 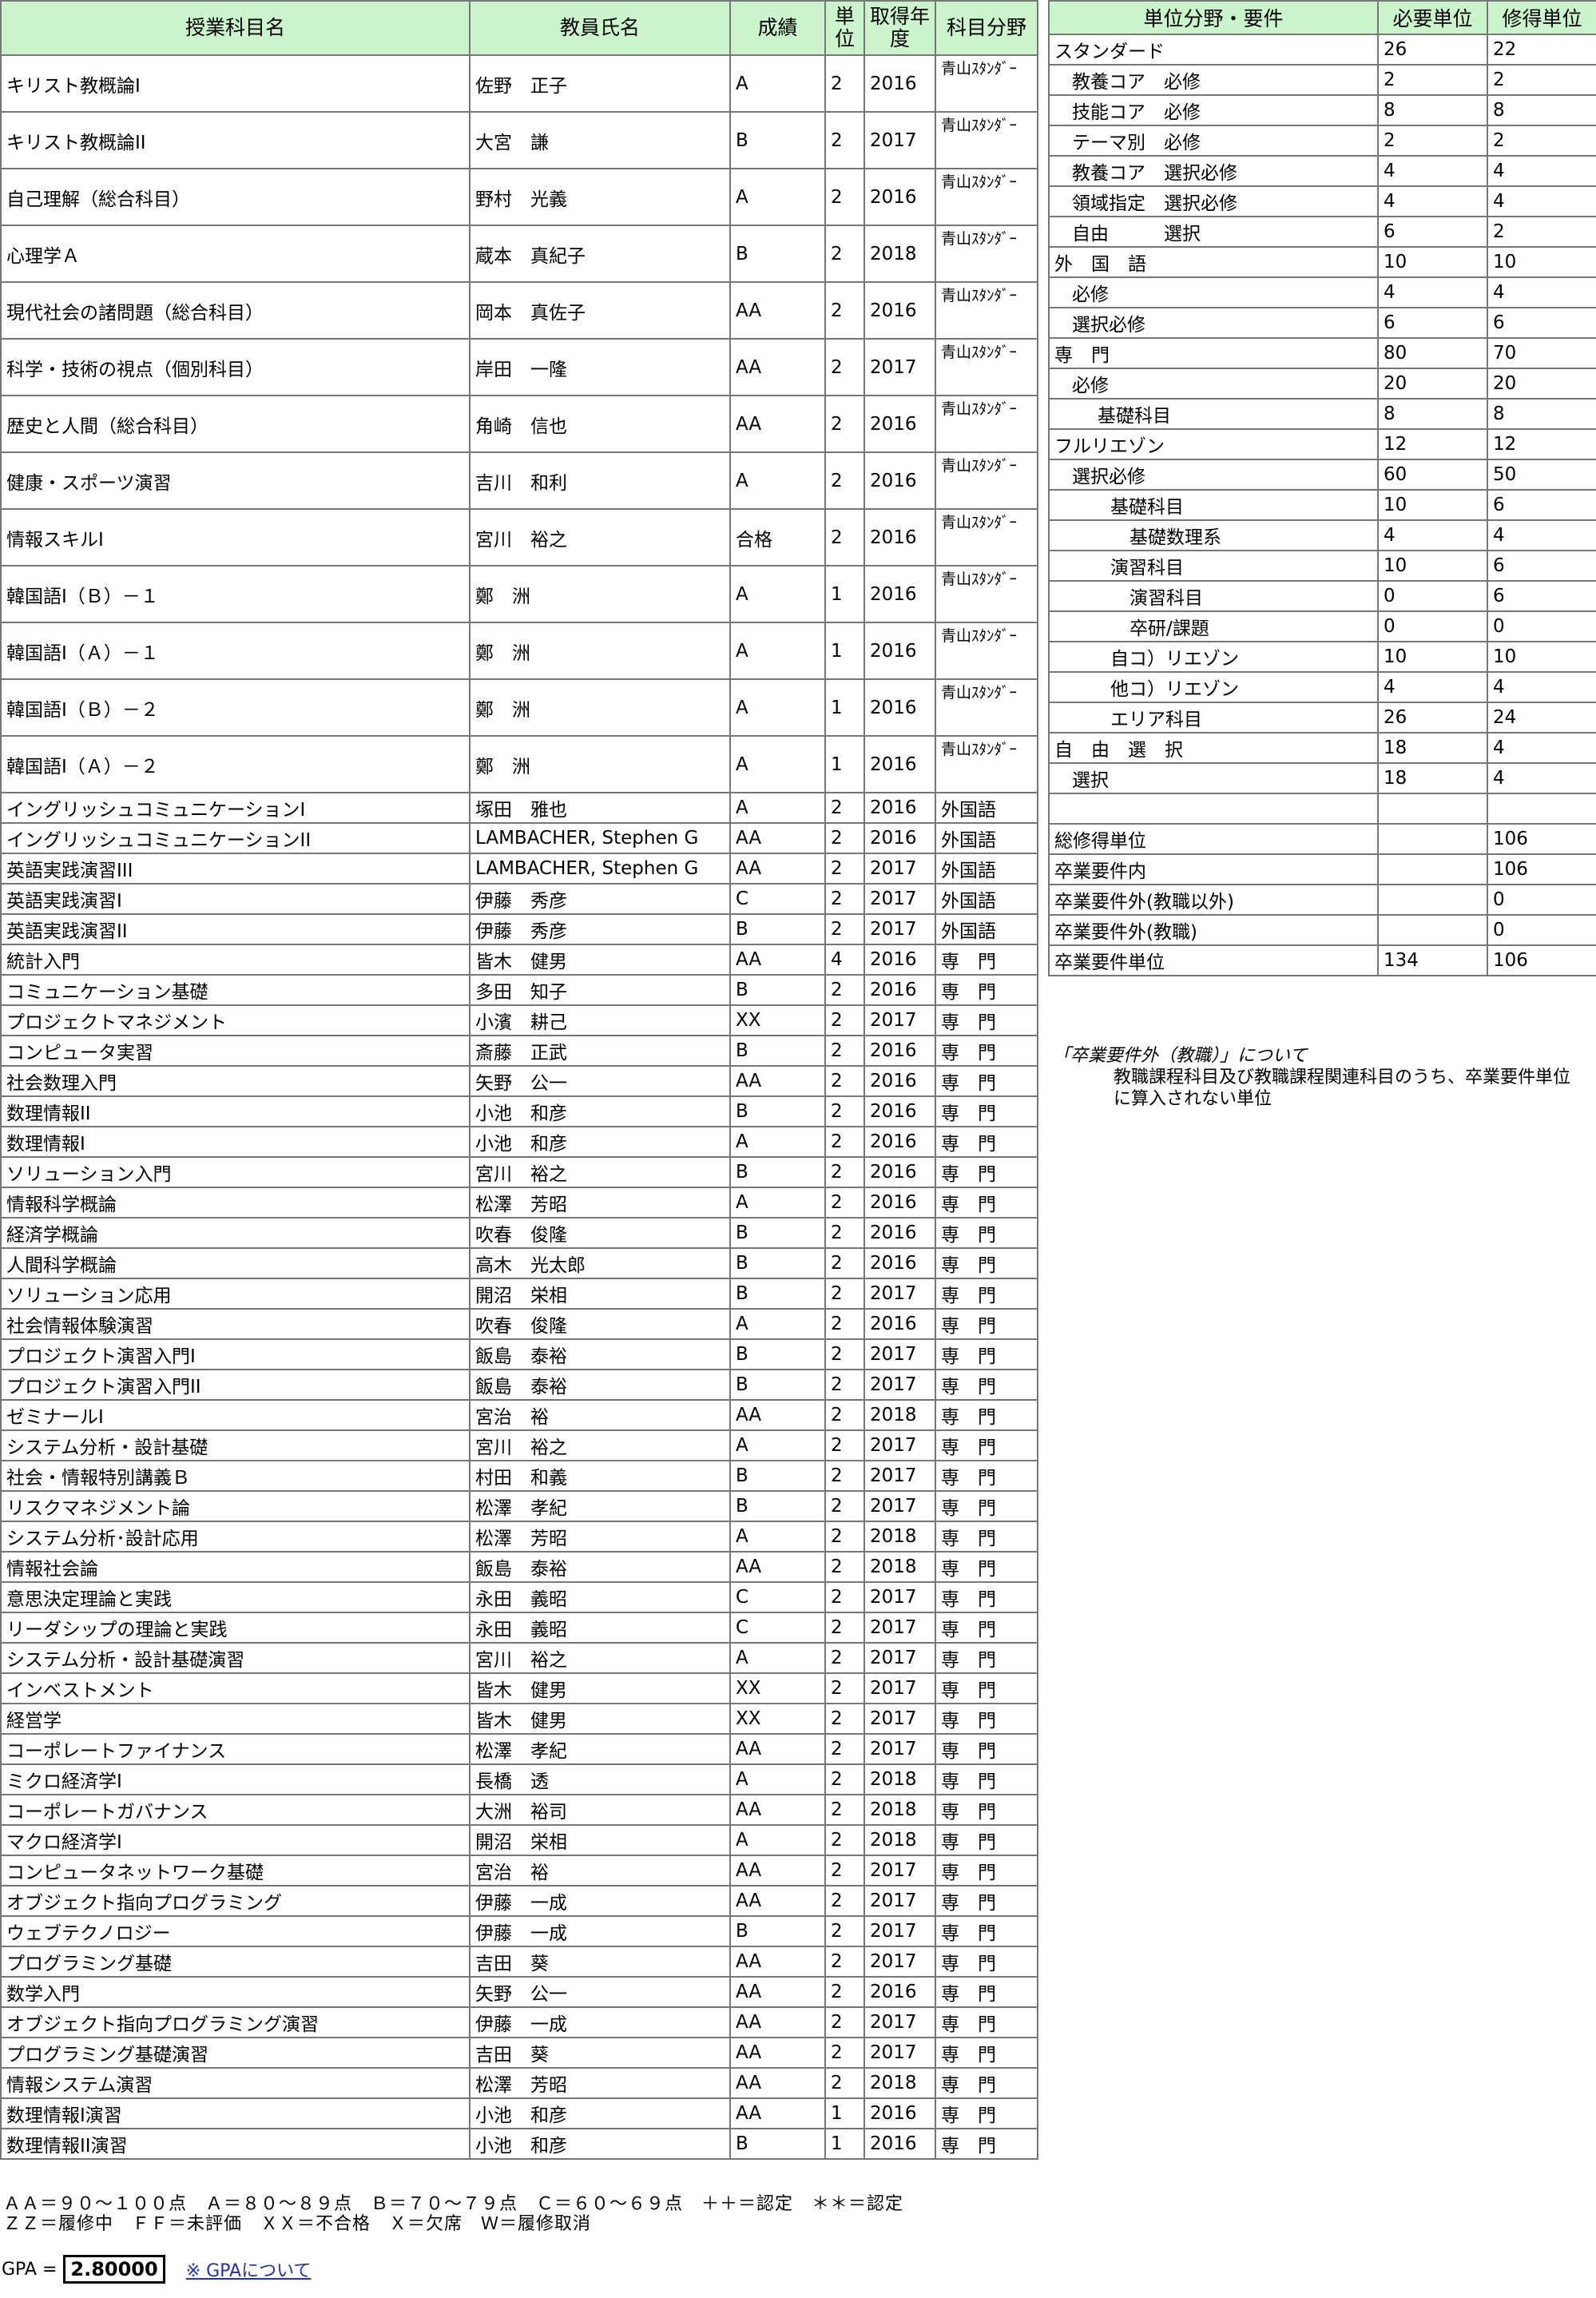 I want to click on table-row: 韓国語I（Ａ）－２ 鄭 洲 A 1 2016 青山ｽﾀﾝﾀﾞｰ, so click(x=519, y=764).